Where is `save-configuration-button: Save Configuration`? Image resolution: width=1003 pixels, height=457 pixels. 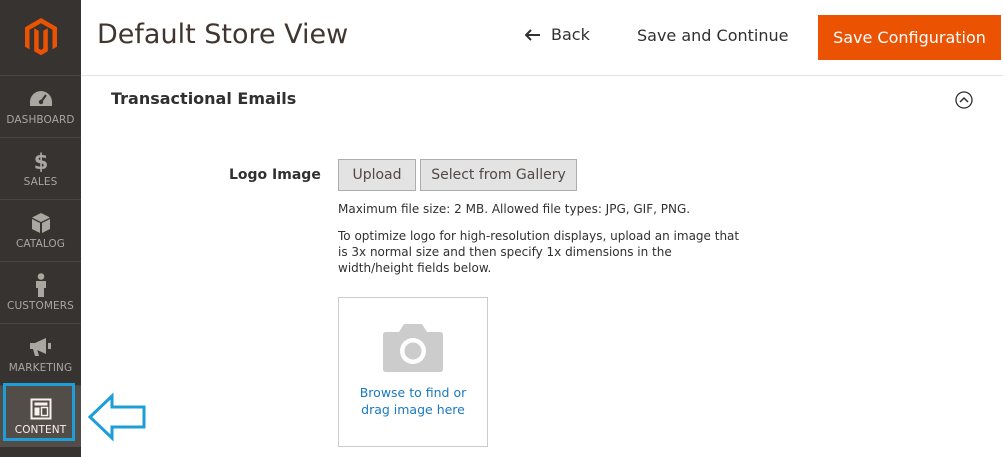
save-configuration-button: Save Configuration is located at coordinates (909, 37).